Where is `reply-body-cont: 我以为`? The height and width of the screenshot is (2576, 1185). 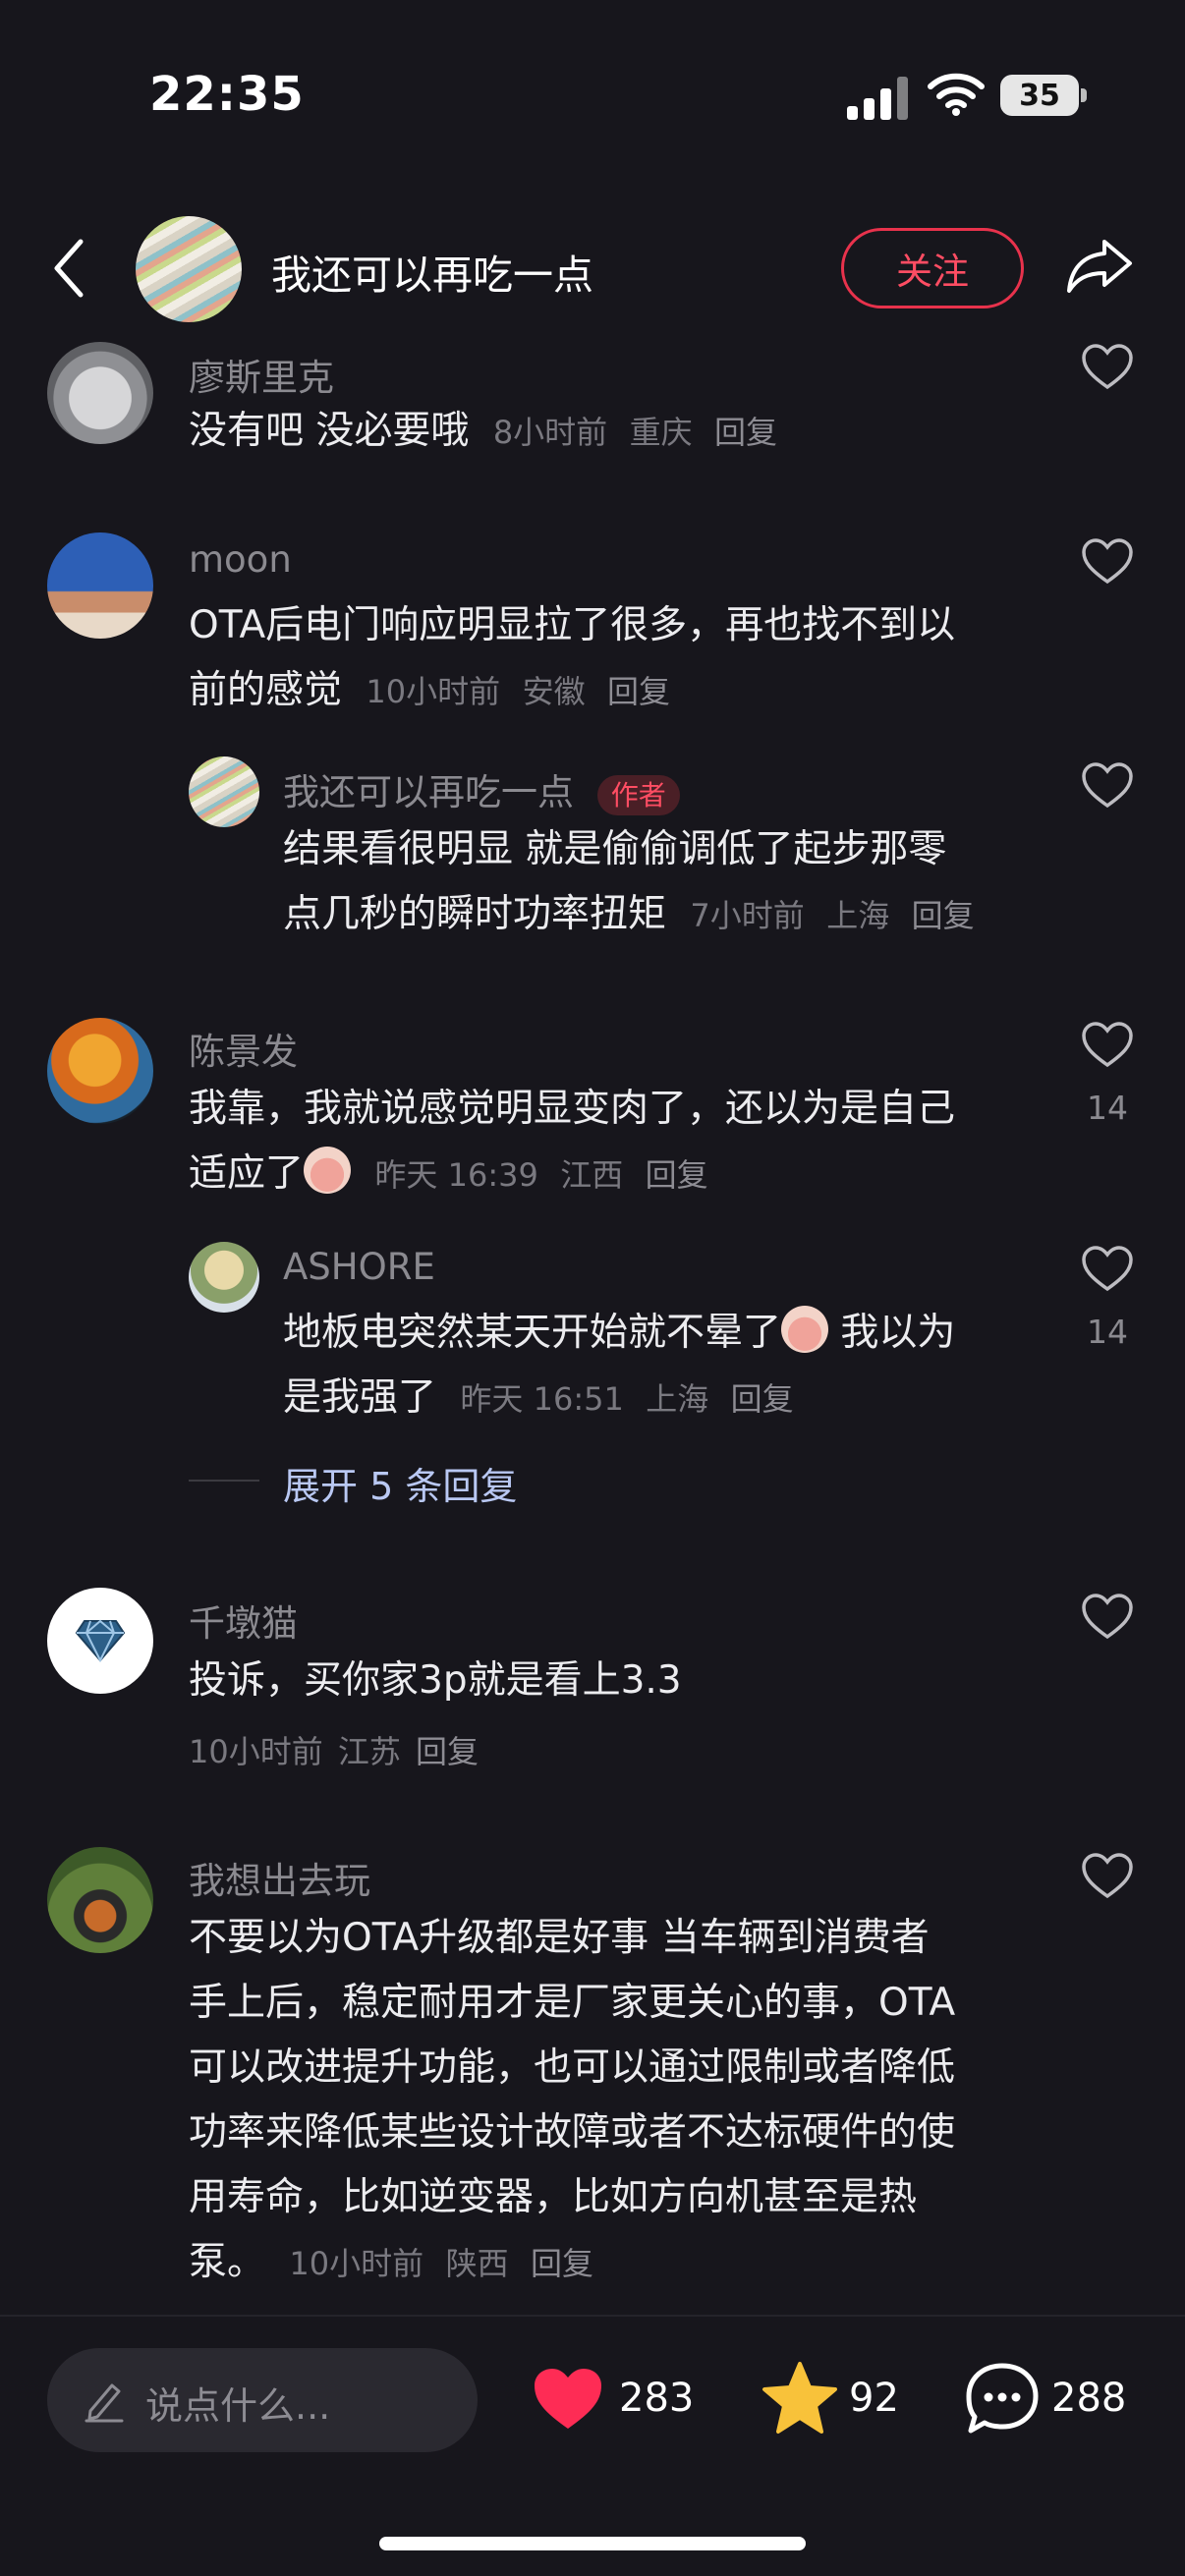 reply-body-cont: 我以为 is located at coordinates (898, 1333).